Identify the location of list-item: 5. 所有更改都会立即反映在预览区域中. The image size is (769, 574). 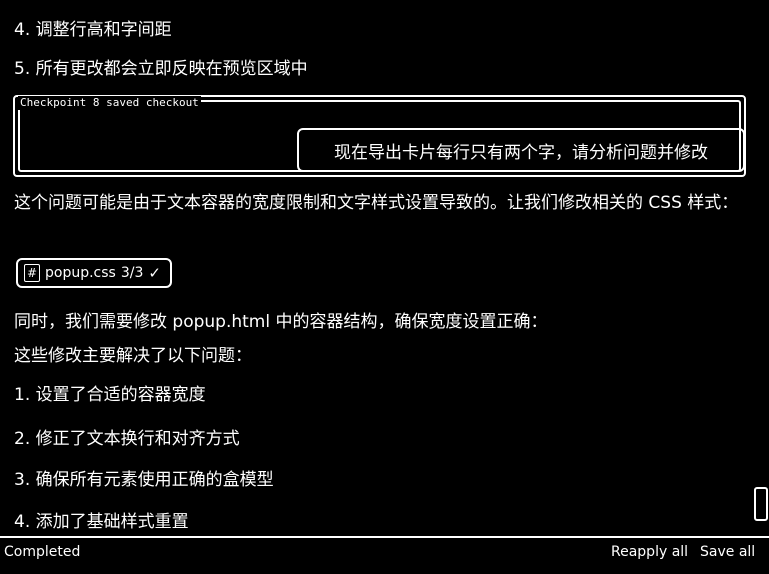
(161, 69).